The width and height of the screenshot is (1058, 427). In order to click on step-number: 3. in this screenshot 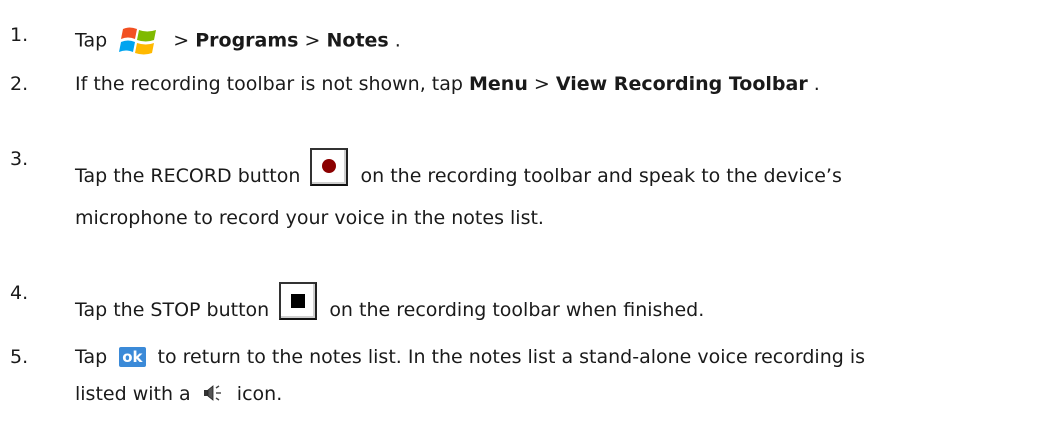, I will do `click(19, 159)`.